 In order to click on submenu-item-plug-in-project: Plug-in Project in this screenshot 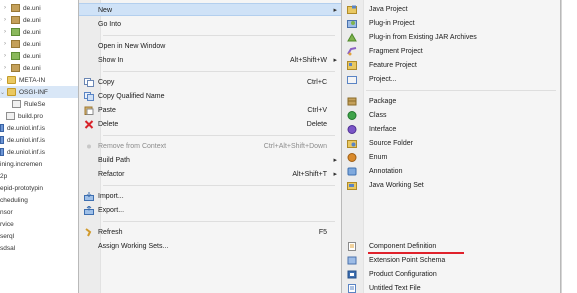, I will do `click(450, 23)`.